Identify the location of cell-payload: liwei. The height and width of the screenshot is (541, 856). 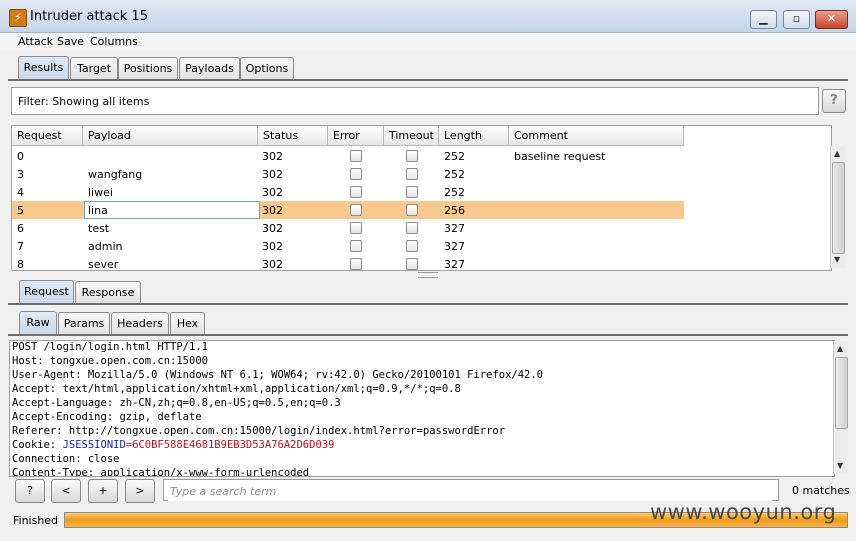
(100, 192).